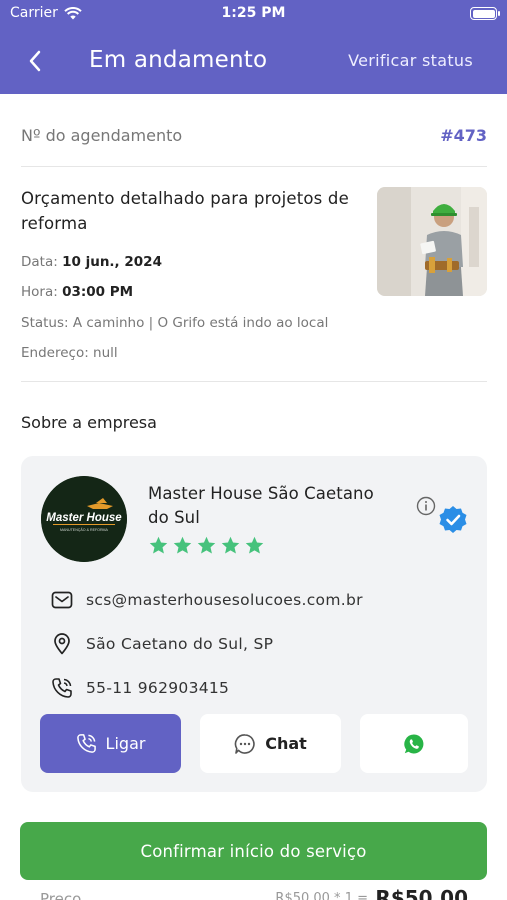 This screenshot has height=900, width=507. I want to click on service-date-value: 10 jun., 2024, so click(112, 262).